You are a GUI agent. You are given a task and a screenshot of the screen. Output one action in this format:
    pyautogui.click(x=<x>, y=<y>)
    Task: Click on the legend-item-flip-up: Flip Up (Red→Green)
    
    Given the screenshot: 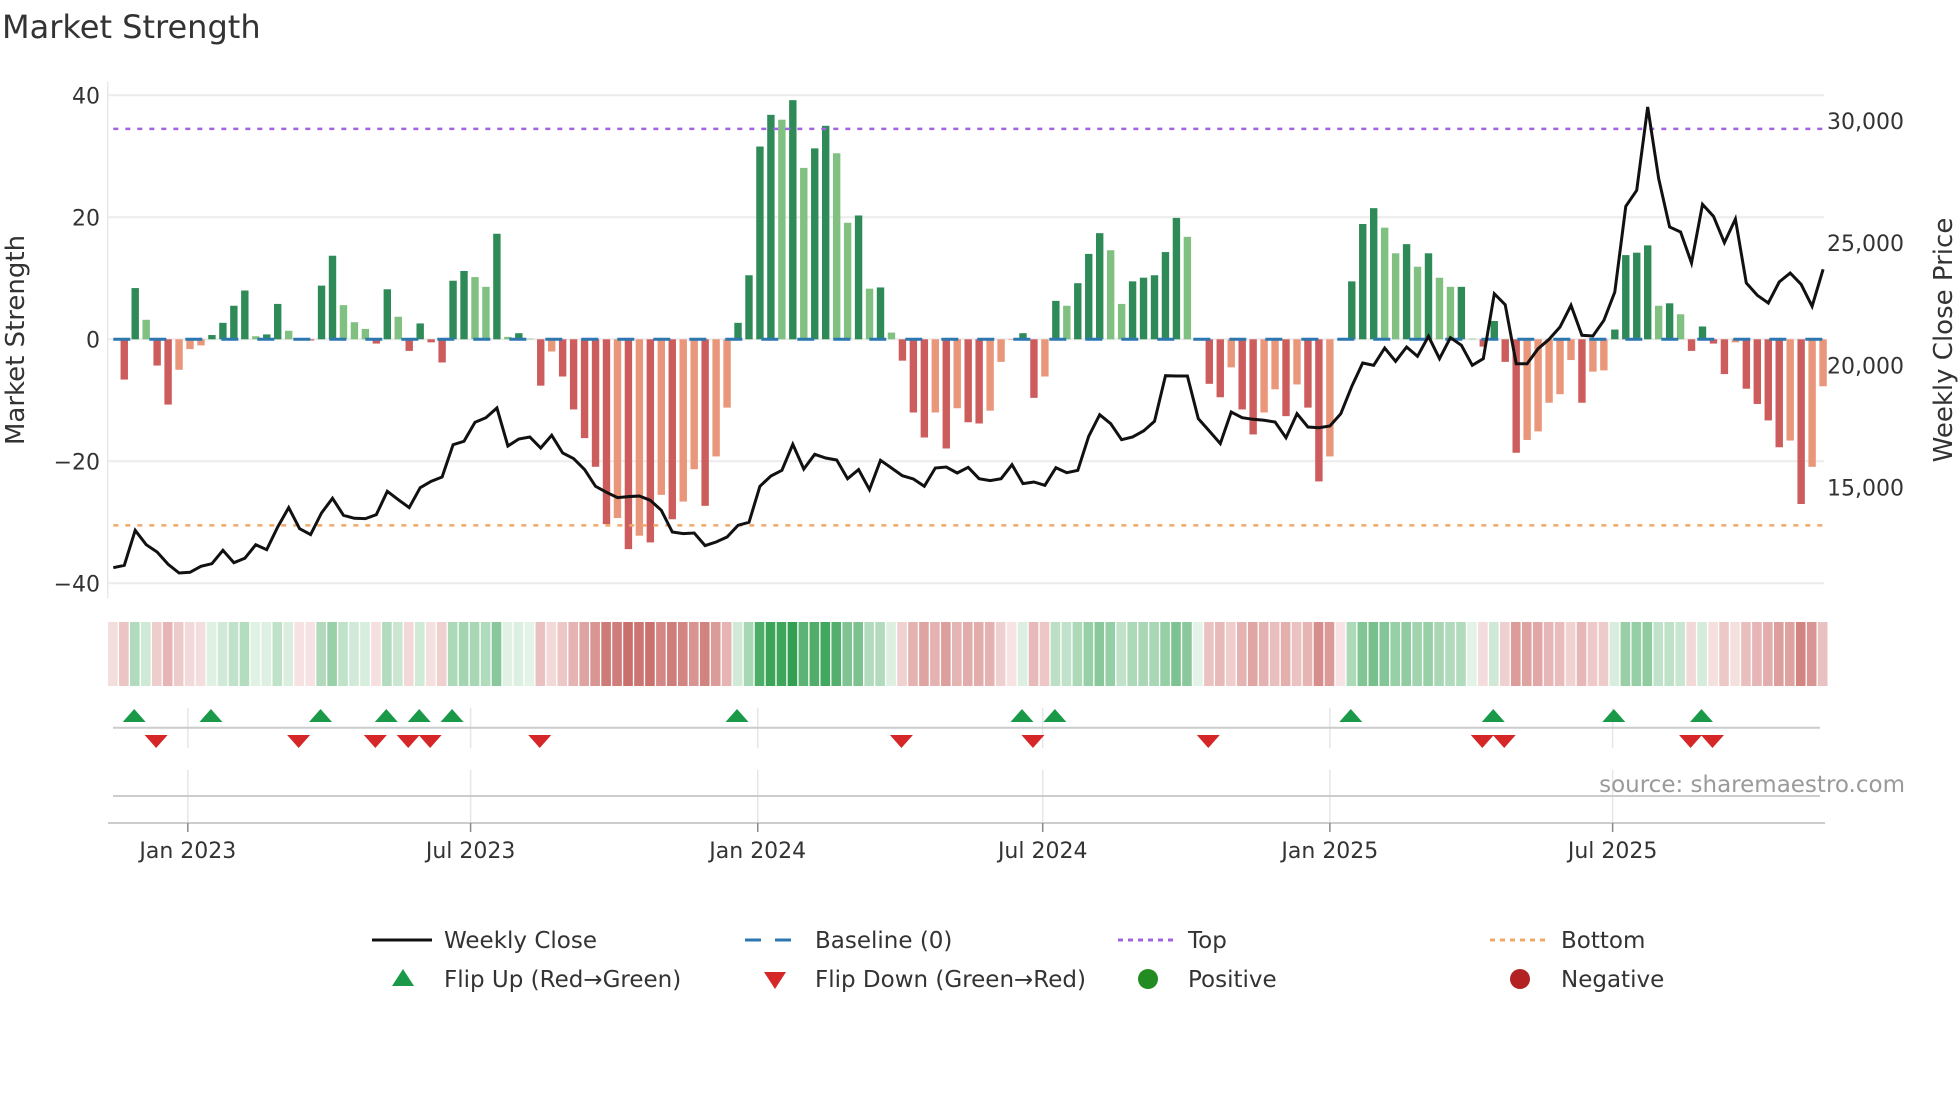 What is the action you would take?
    pyautogui.click(x=536, y=980)
    